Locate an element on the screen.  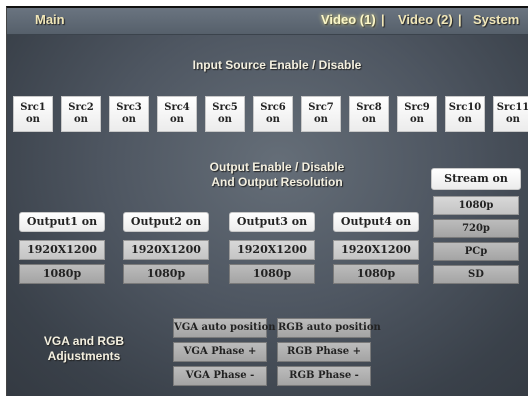
src-button-1: Src1 on is located at coordinates (33, 114).